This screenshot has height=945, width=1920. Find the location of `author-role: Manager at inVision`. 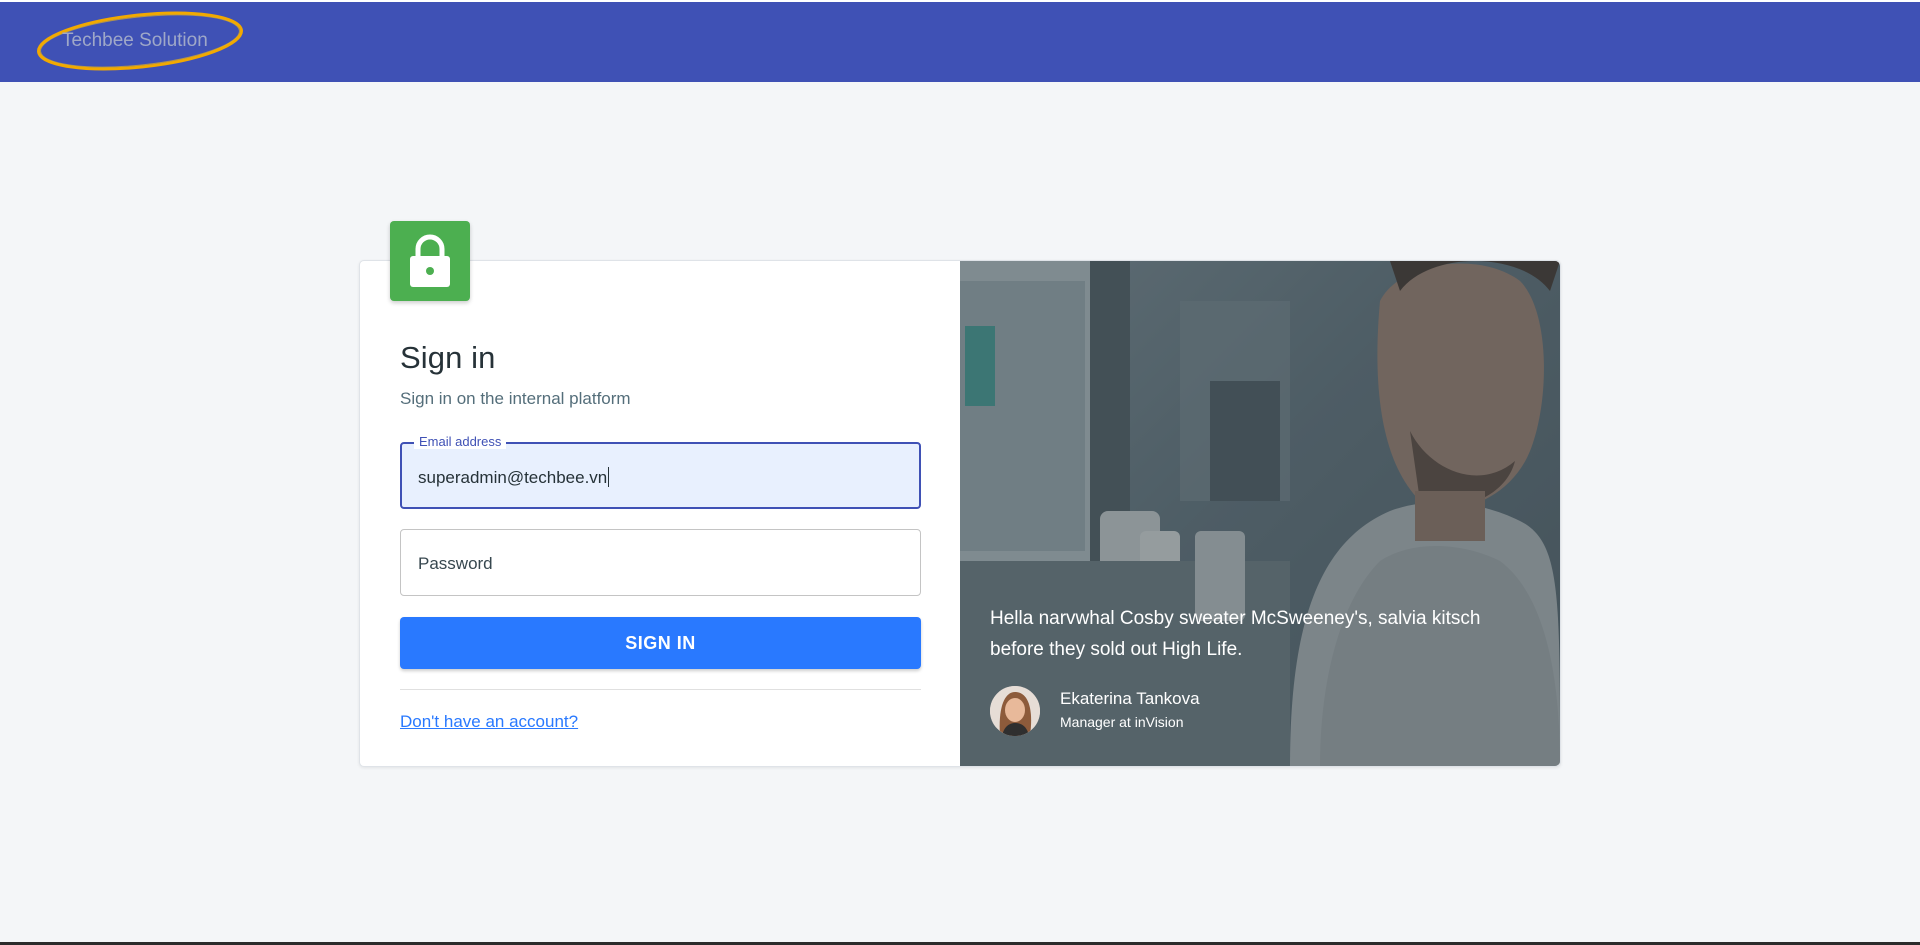

author-role: Manager at inVision is located at coordinates (1122, 722).